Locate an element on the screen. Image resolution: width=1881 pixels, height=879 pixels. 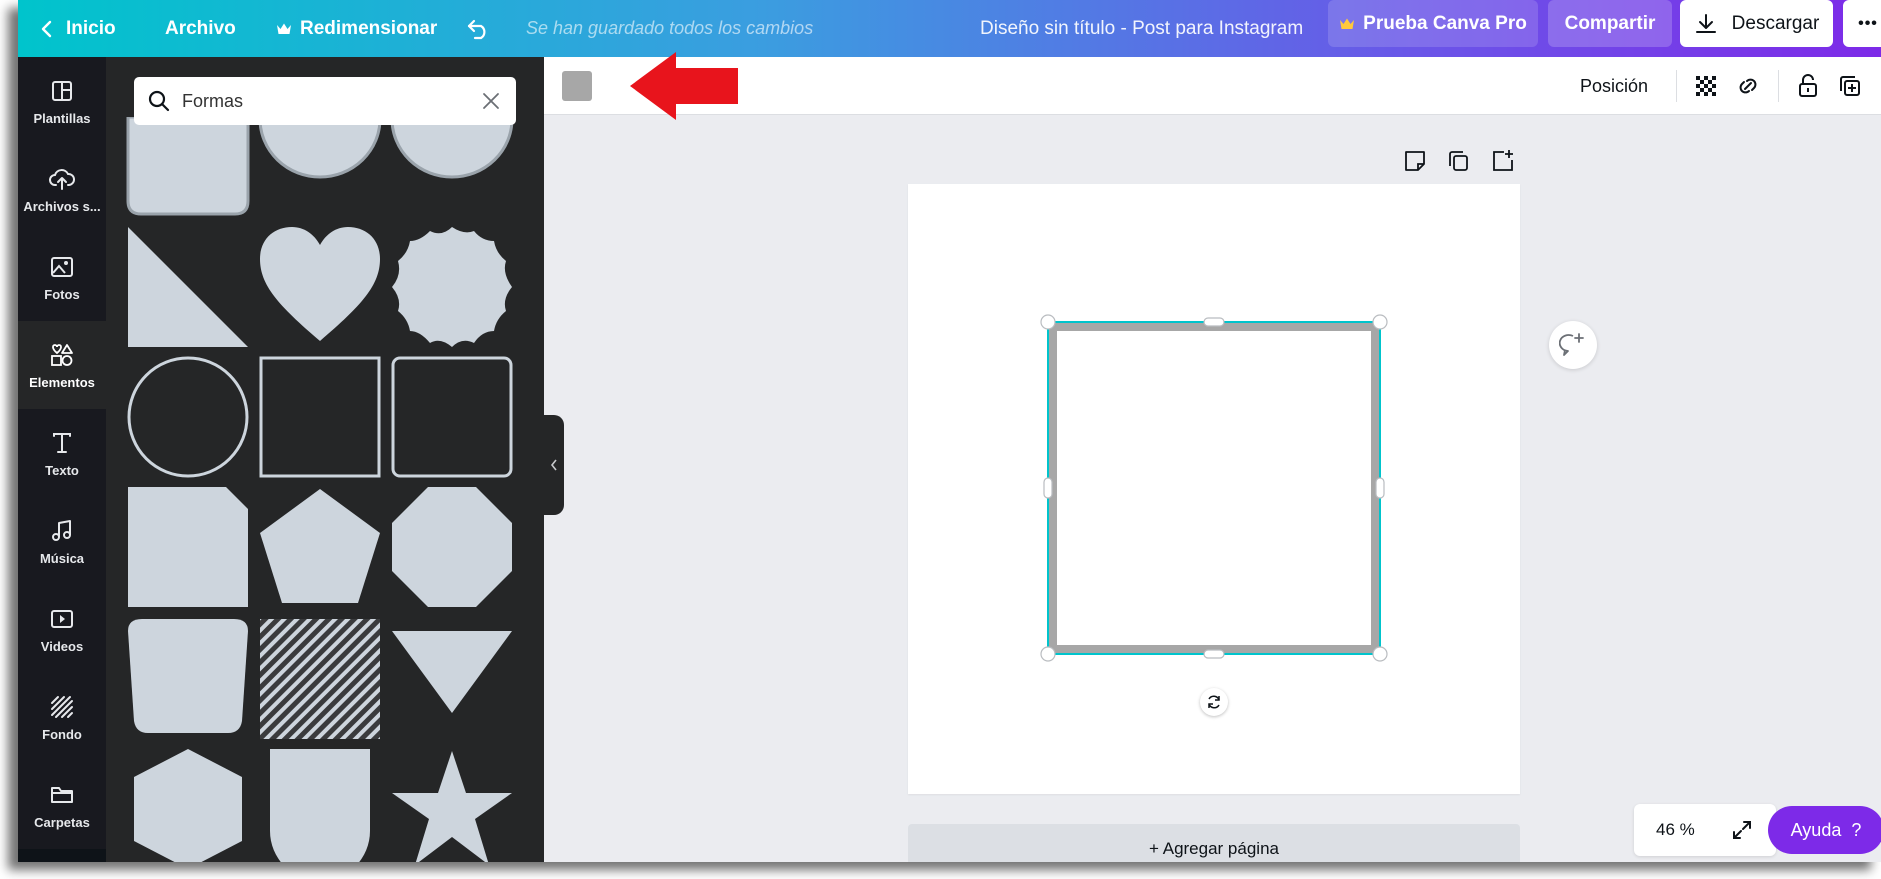
help-button: Ayuda ? is located at coordinates (1824, 830).